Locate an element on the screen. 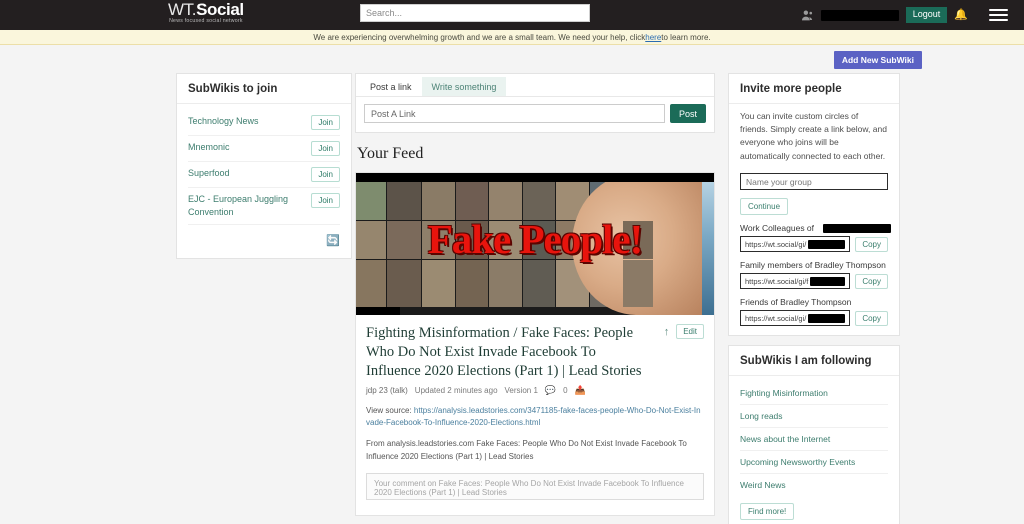  composer-input-row: Post is located at coordinates (535, 114).